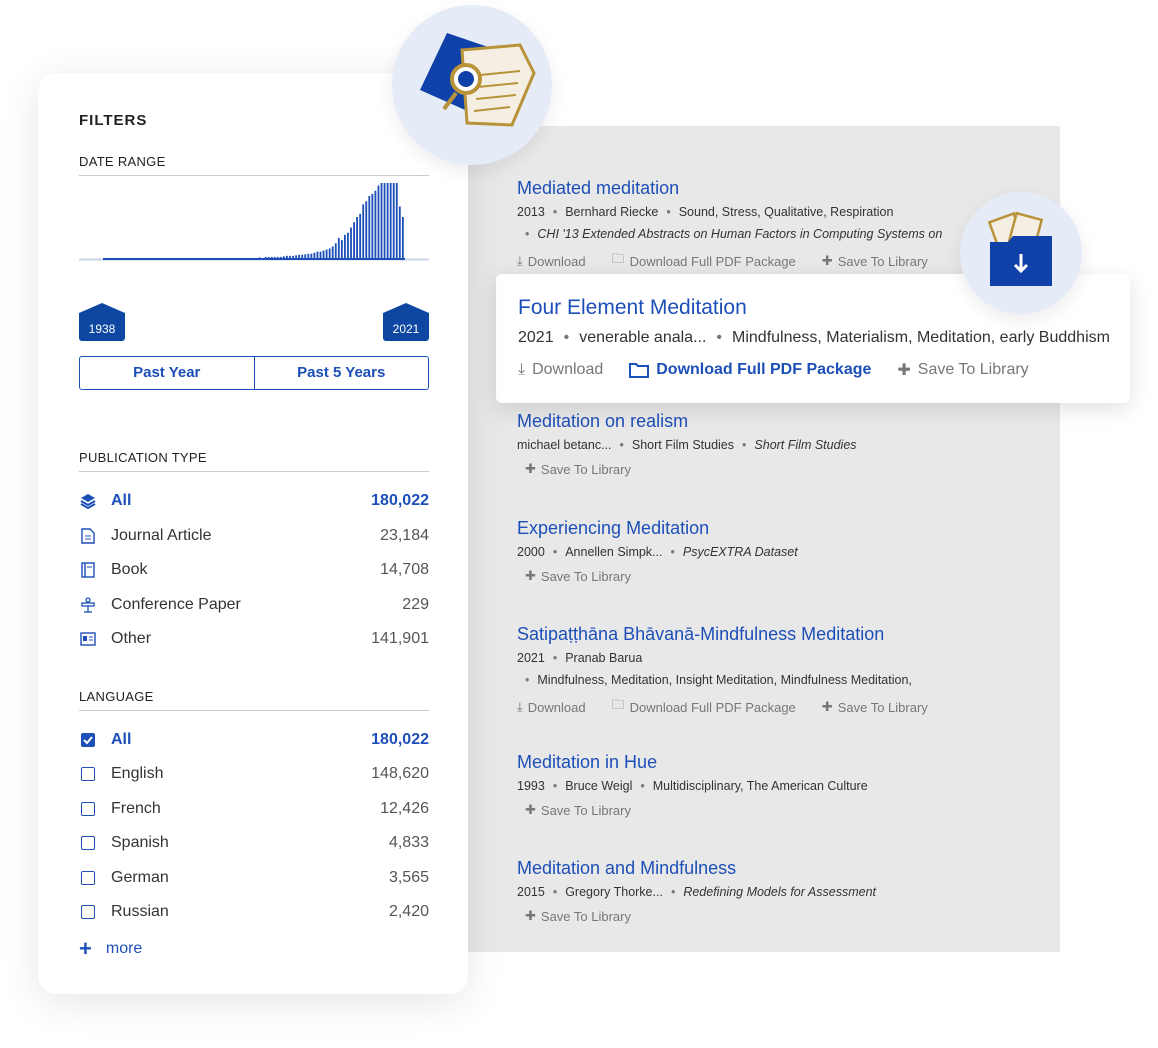 The image size is (1158, 1048). Describe the element at coordinates (102, 322) in the screenshot. I see `start-year-handle: 1938` at that location.